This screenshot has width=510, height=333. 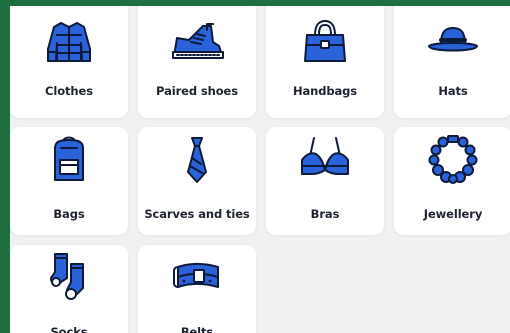 I want to click on hat-icon, so click(x=452, y=42).